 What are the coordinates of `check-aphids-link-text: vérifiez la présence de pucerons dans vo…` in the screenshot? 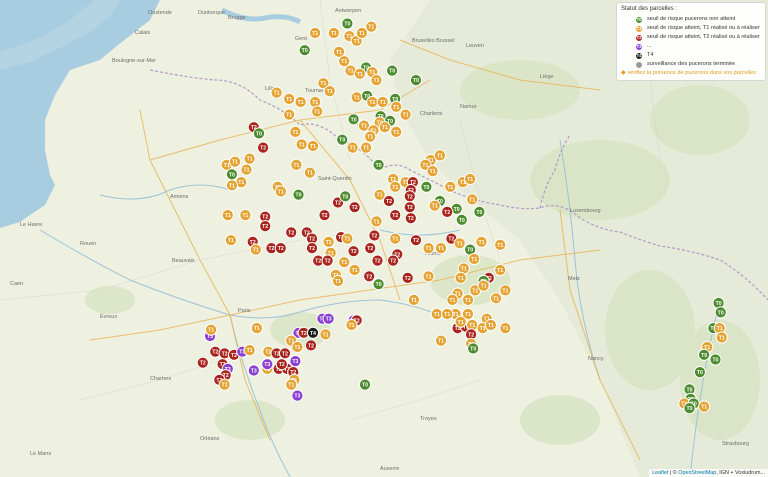 It's located at (692, 73).